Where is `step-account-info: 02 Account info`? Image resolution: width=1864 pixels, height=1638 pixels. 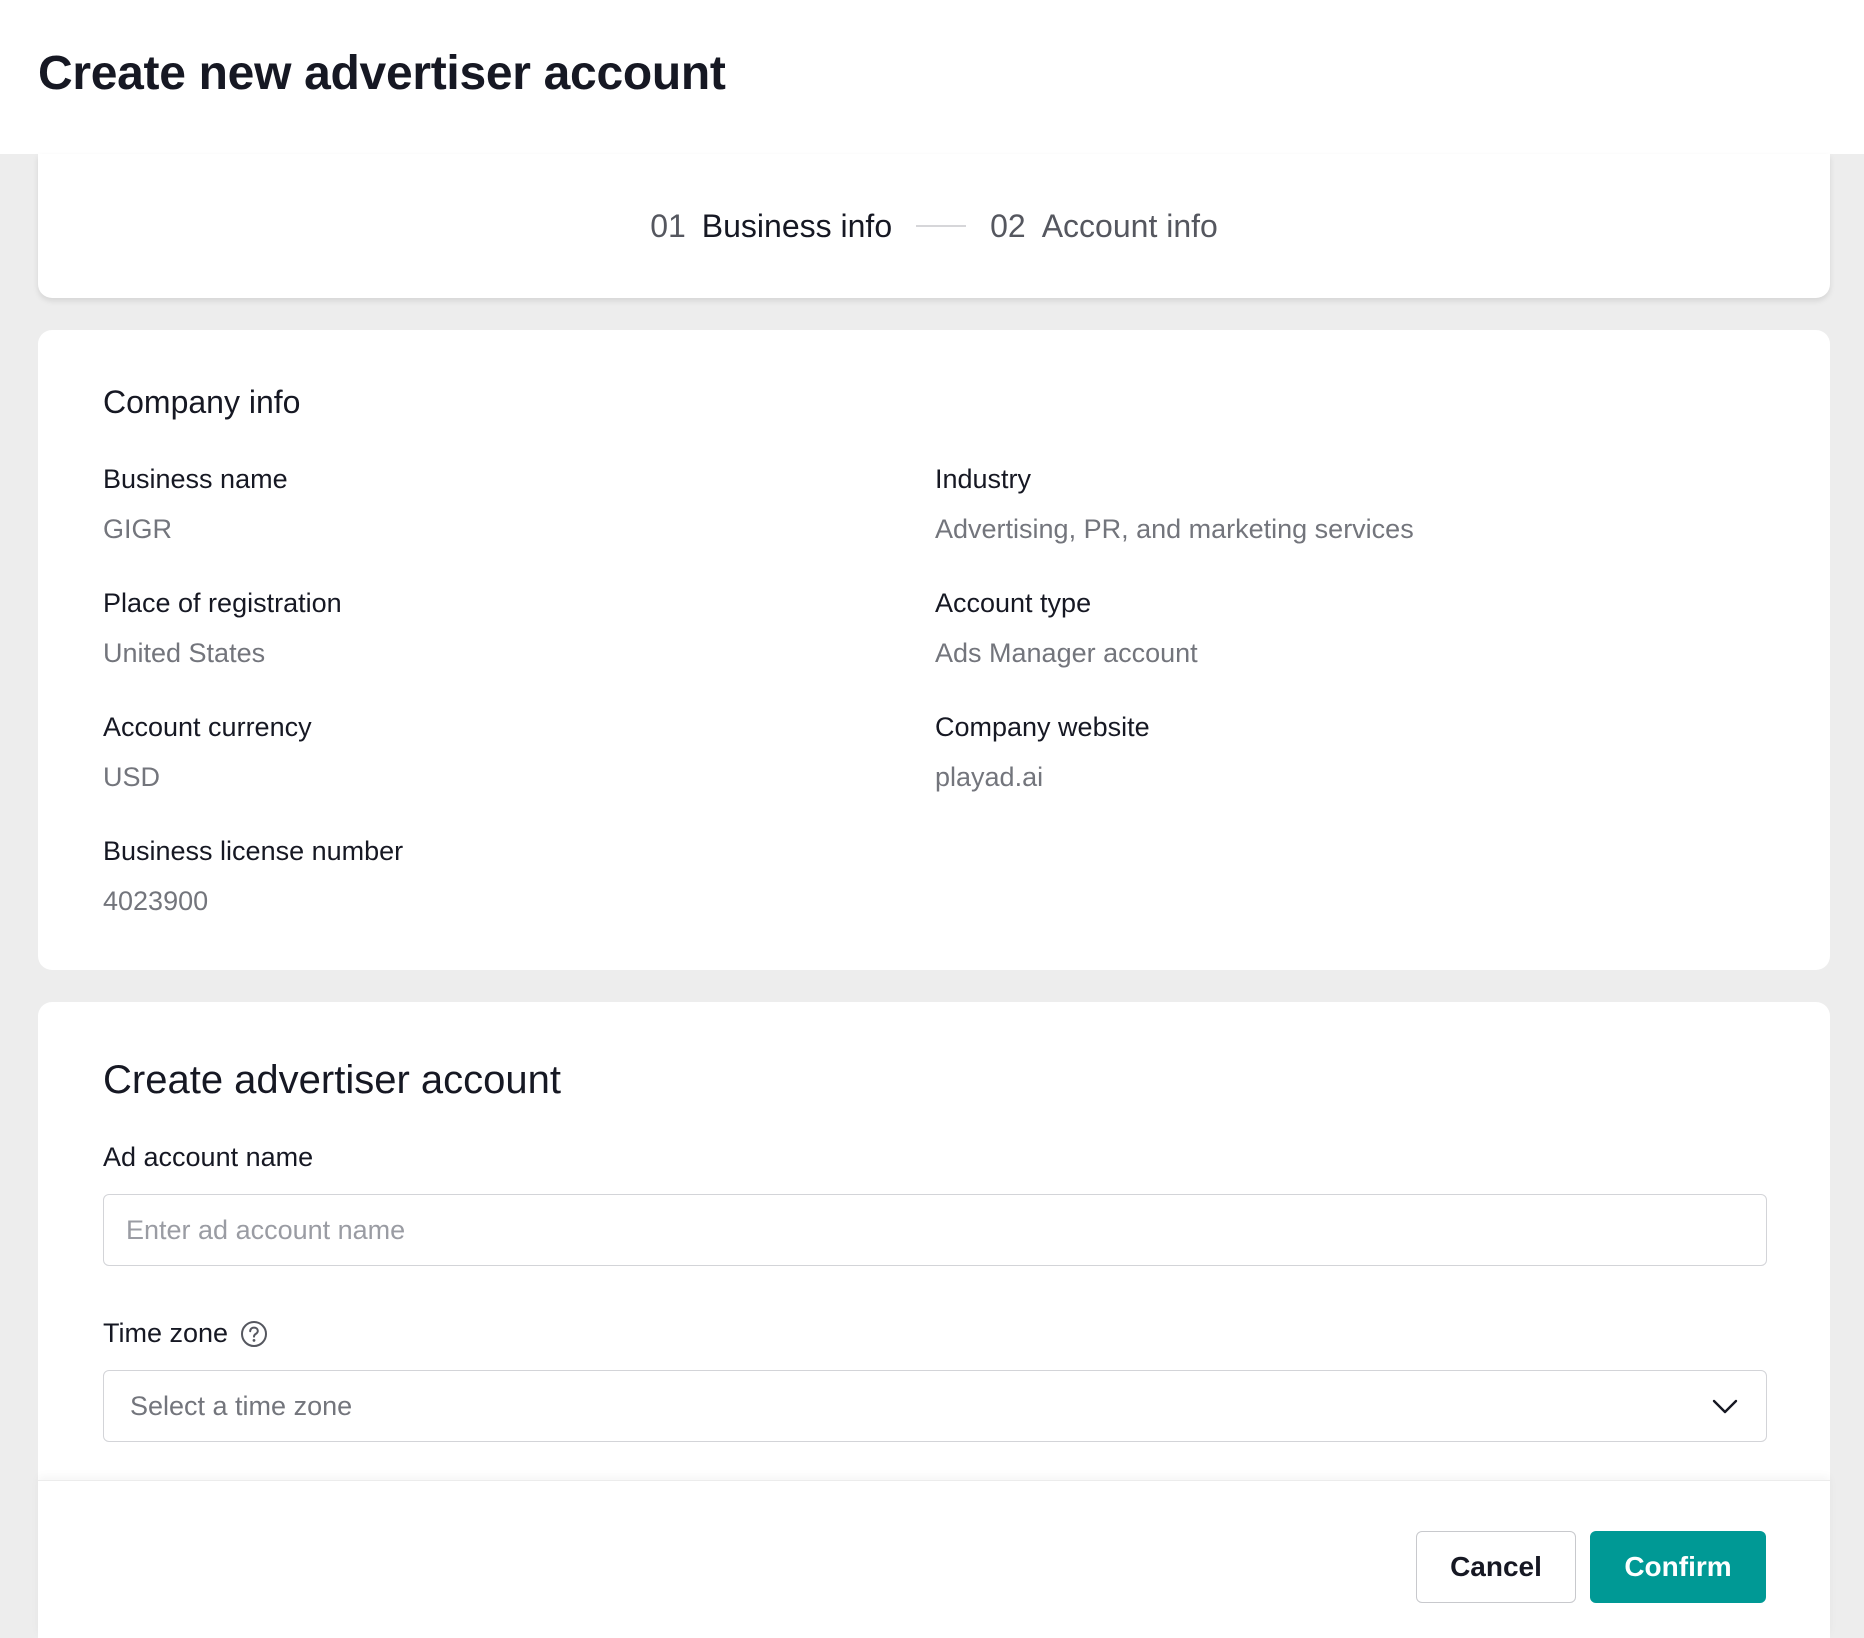 step-account-info: 02 Account info is located at coordinates (1104, 226).